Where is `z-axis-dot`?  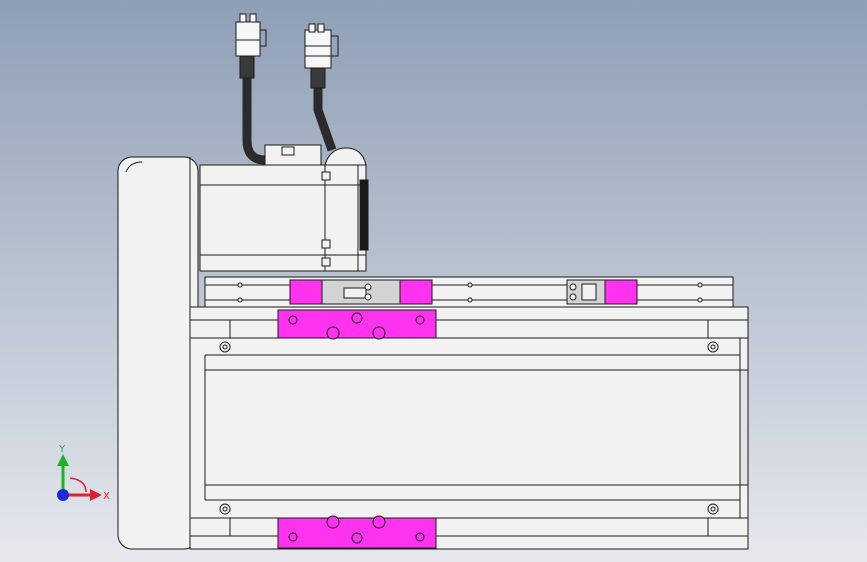 z-axis-dot is located at coordinates (63, 495).